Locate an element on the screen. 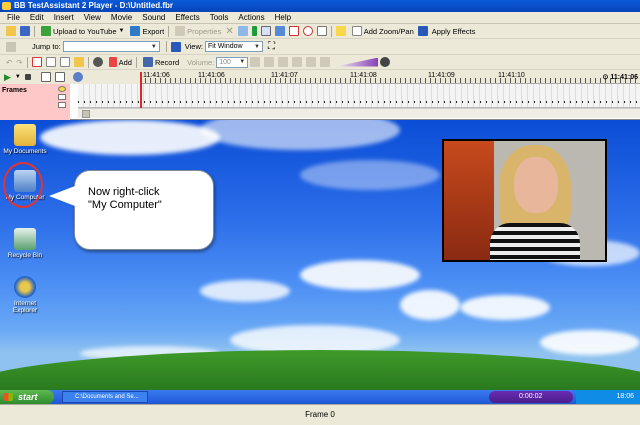 The image size is (640, 425). frame-icon is located at coordinates (321, 31).